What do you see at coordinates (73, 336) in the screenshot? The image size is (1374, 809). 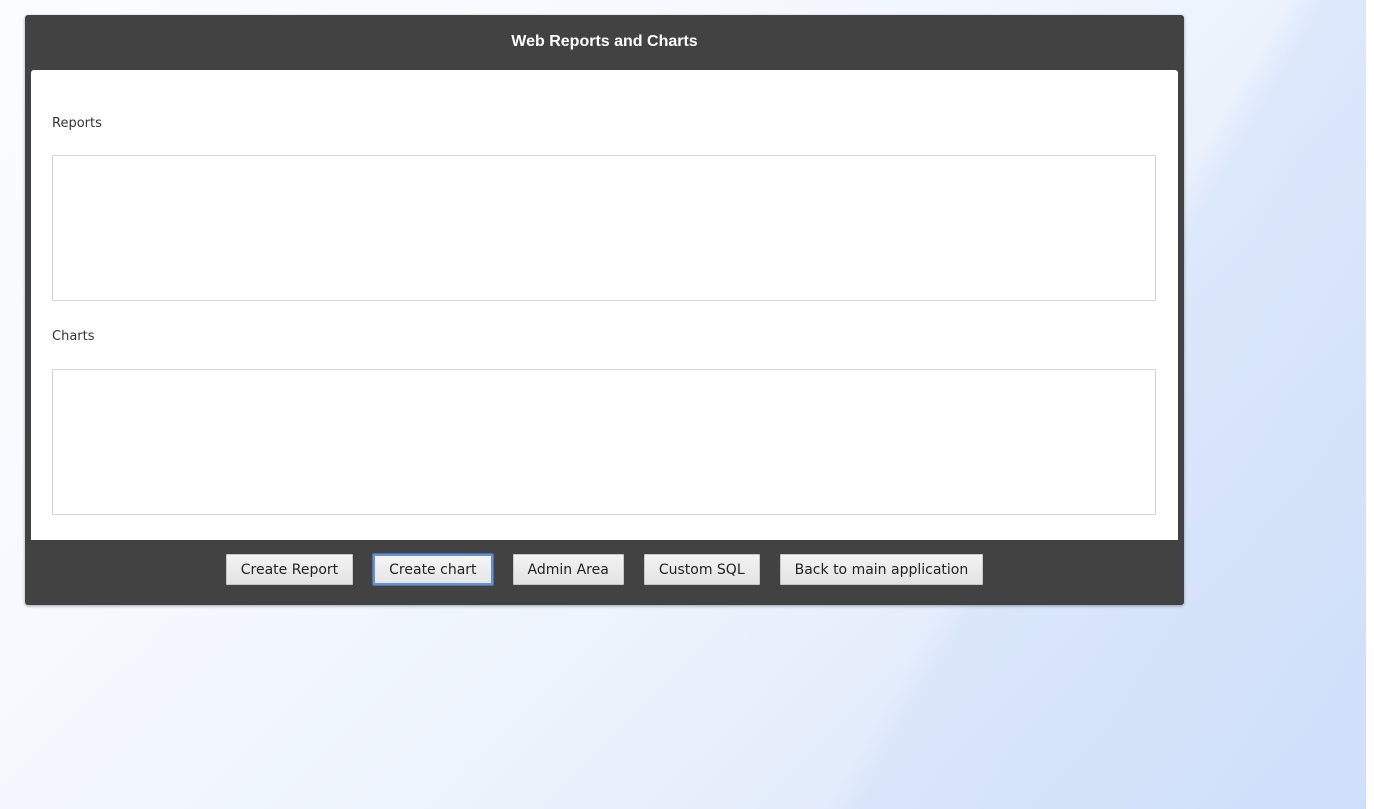 I see `charts-label: Charts` at bounding box center [73, 336].